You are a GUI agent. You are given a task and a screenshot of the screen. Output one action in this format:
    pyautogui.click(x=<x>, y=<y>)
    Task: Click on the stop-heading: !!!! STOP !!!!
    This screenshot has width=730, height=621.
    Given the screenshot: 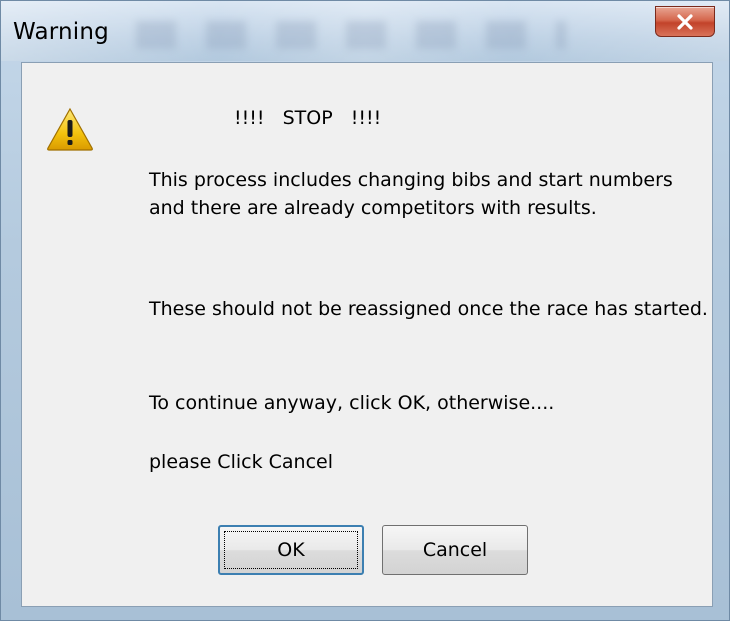 What is the action you would take?
    pyautogui.click(x=308, y=118)
    